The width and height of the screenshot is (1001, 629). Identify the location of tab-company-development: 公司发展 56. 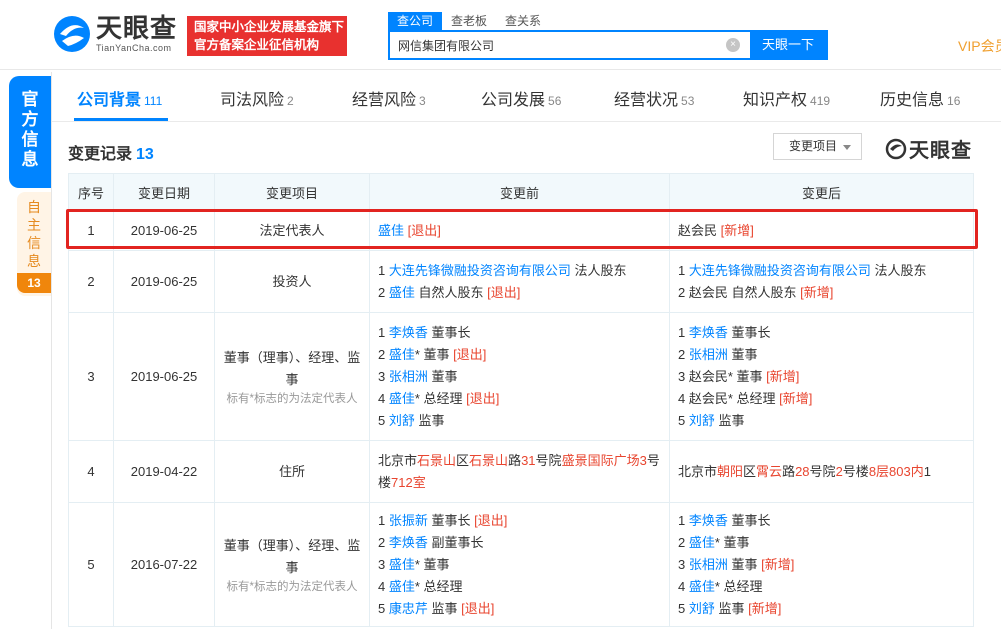
(521, 98).